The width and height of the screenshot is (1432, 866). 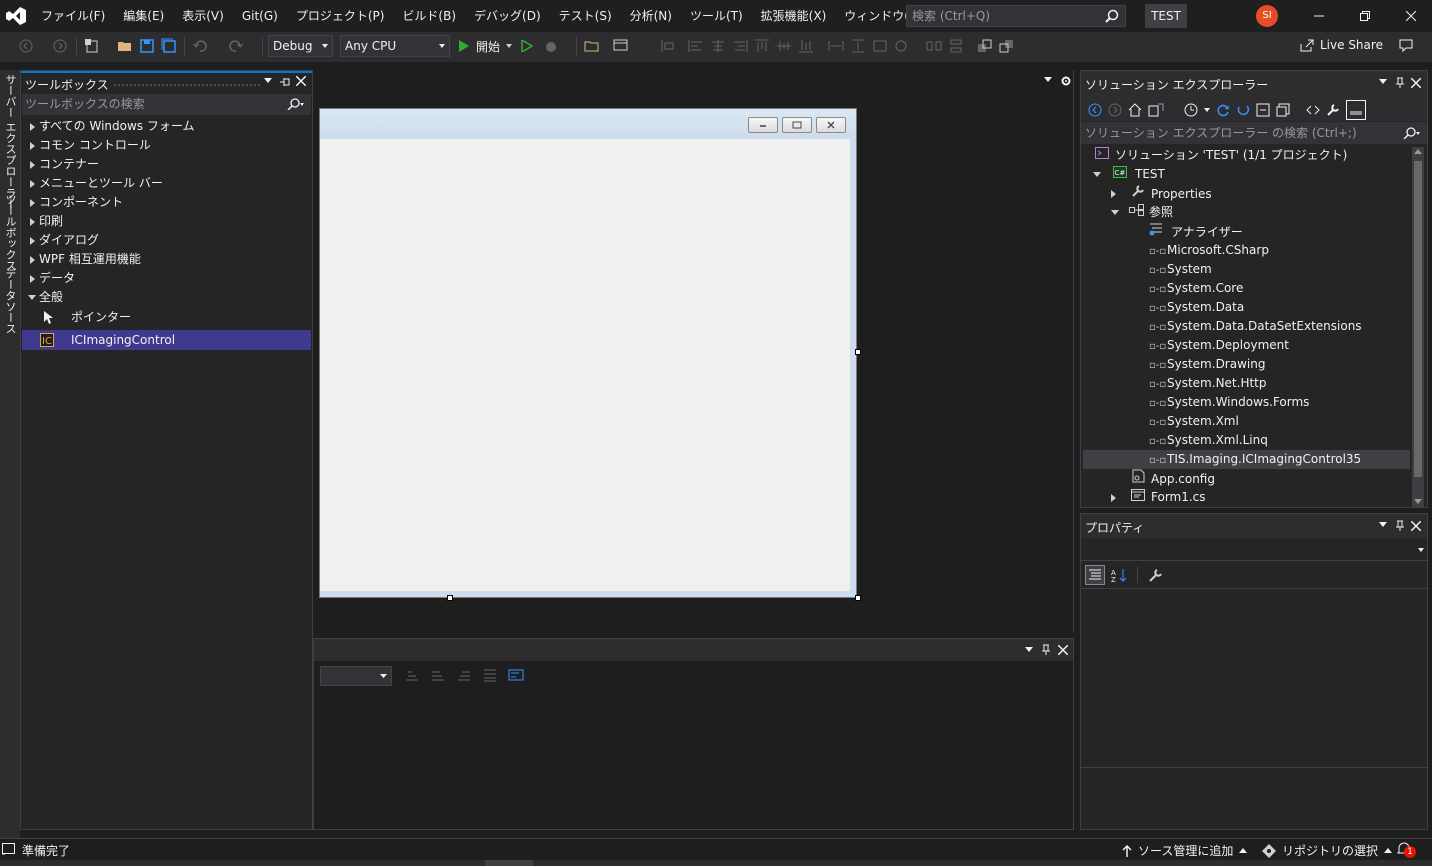 What do you see at coordinates (716, 16) in the screenshot?
I see `menu-tools: ツール(T)` at bounding box center [716, 16].